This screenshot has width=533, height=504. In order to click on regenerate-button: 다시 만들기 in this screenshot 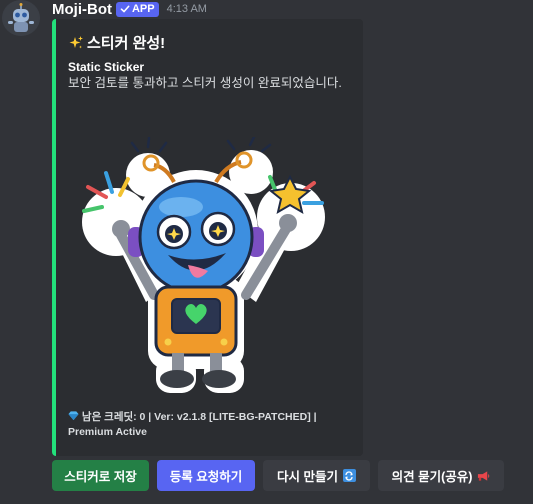, I will do `click(316, 475)`.